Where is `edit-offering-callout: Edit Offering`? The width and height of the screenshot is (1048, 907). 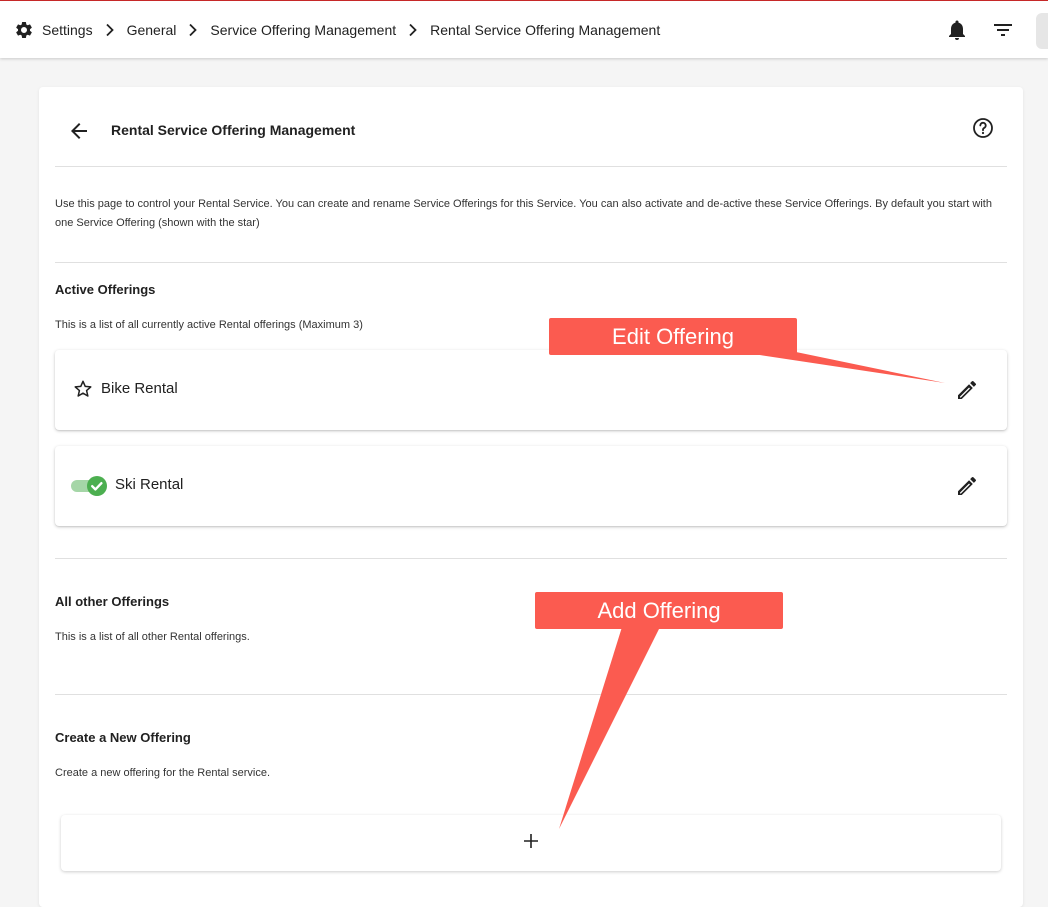 edit-offering-callout: Edit Offering is located at coordinates (673, 336).